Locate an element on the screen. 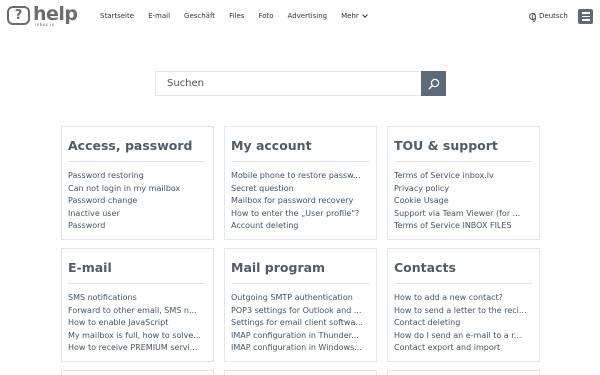 The height and width of the screenshot is (375, 600). card-link: Password change is located at coordinates (137, 201).